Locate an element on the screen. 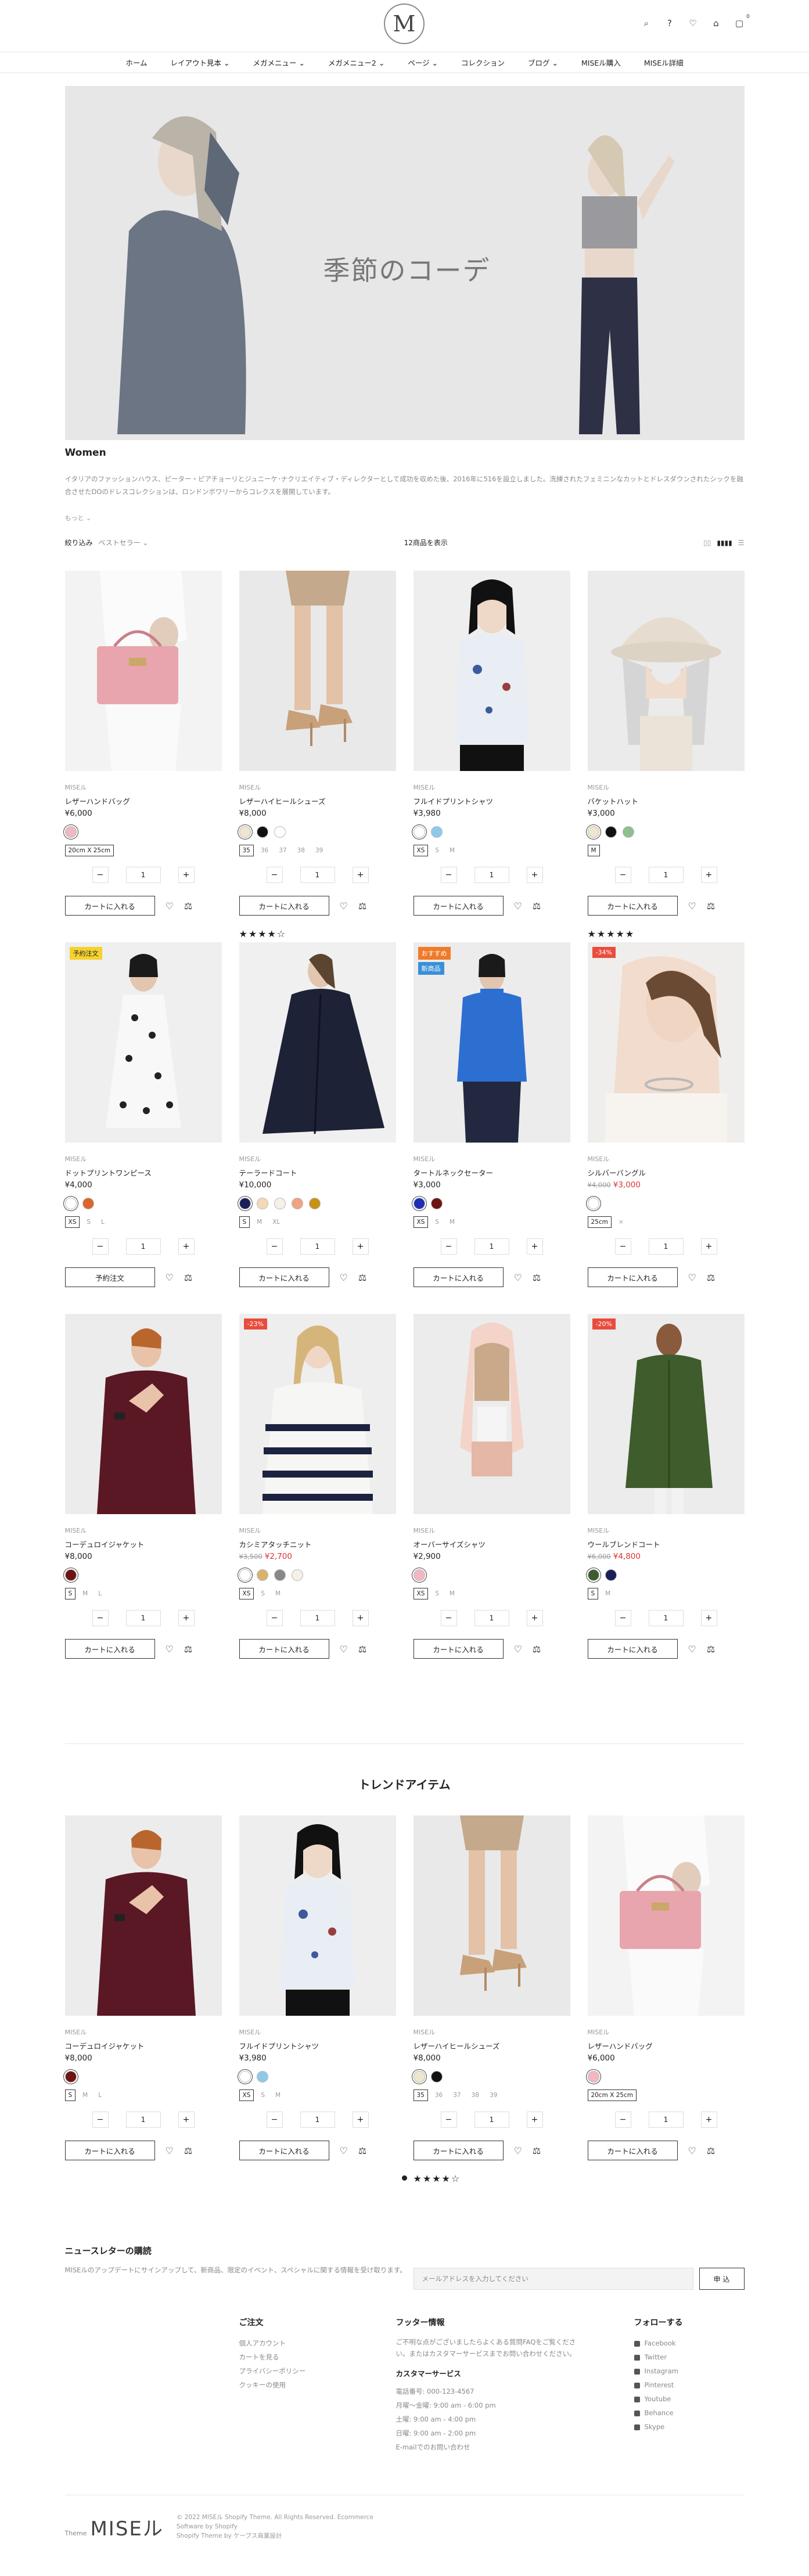 The height and width of the screenshot is (2576, 809). size-option: L is located at coordinates (103, 1222).